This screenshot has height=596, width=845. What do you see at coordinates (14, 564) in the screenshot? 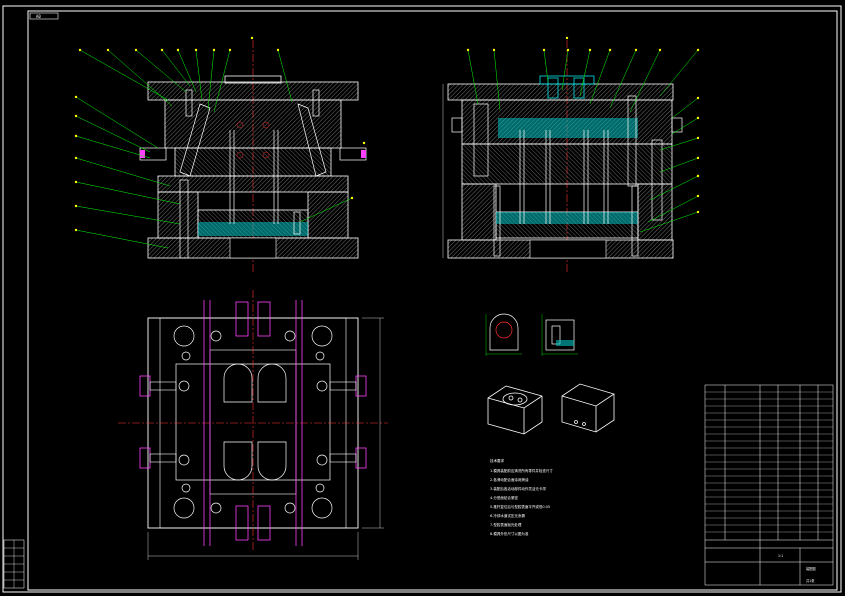
I see `left-stamp-boxes` at bounding box center [14, 564].